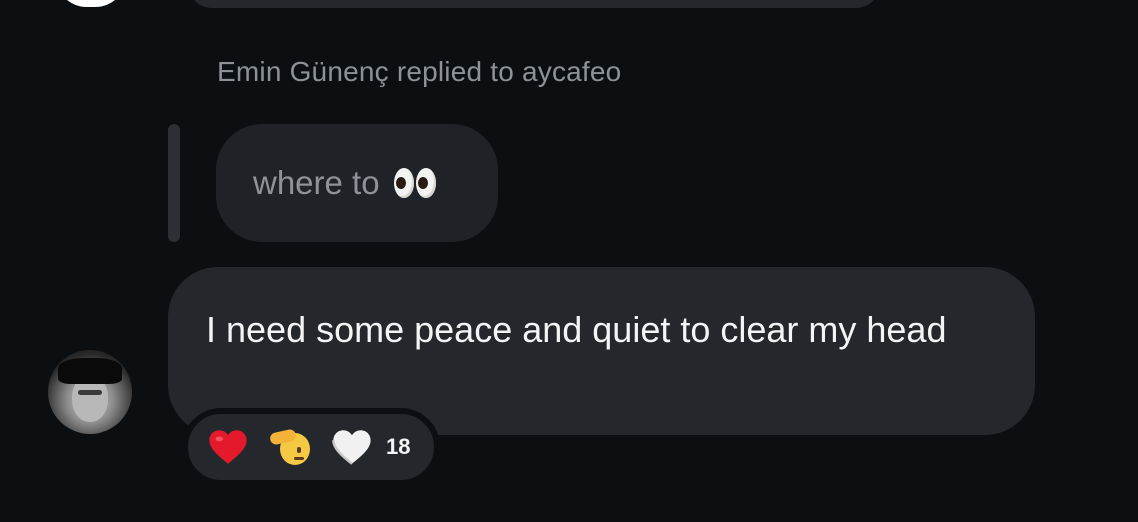  Describe the element at coordinates (91, 3) in the screenshot. I see `previous-sender-avatar` at that location.